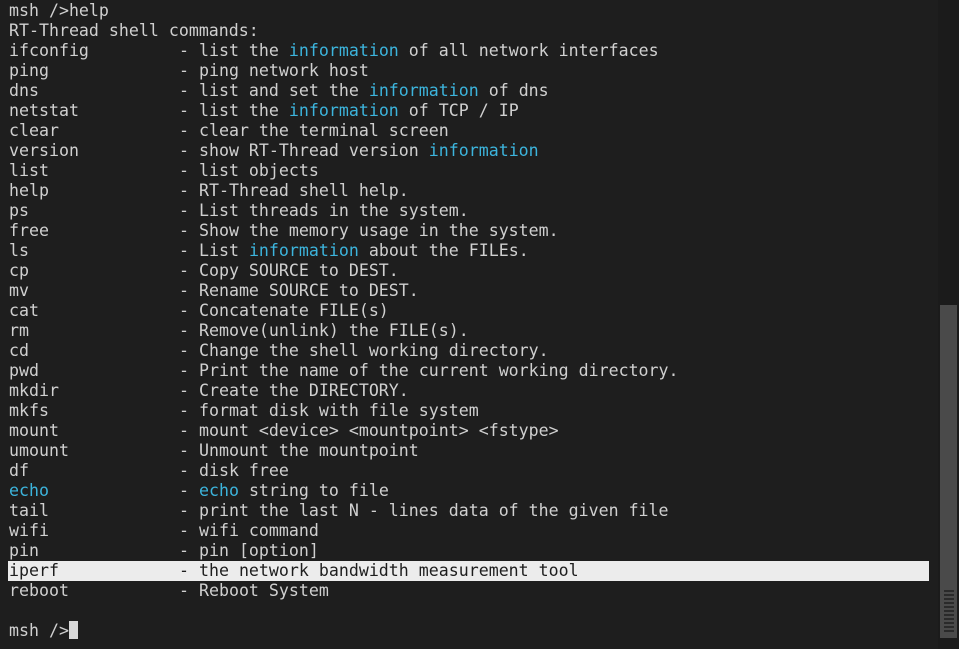 This screenshot has height=649, width=959. I want to click on command-row-ls: ls - List information about the FILEs., so click(469, 251).